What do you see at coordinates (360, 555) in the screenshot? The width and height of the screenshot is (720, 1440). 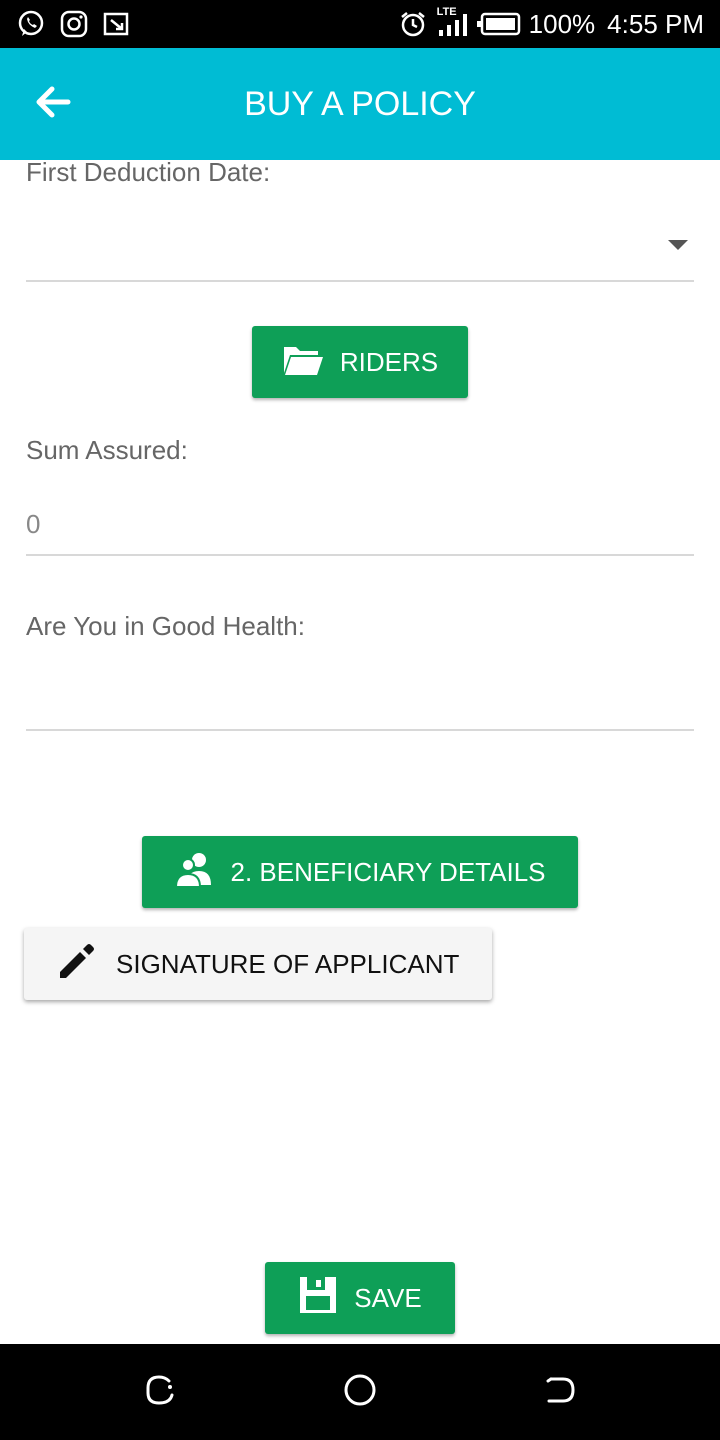 I see `sum-assured-underline` at bounding box center [360, 555].